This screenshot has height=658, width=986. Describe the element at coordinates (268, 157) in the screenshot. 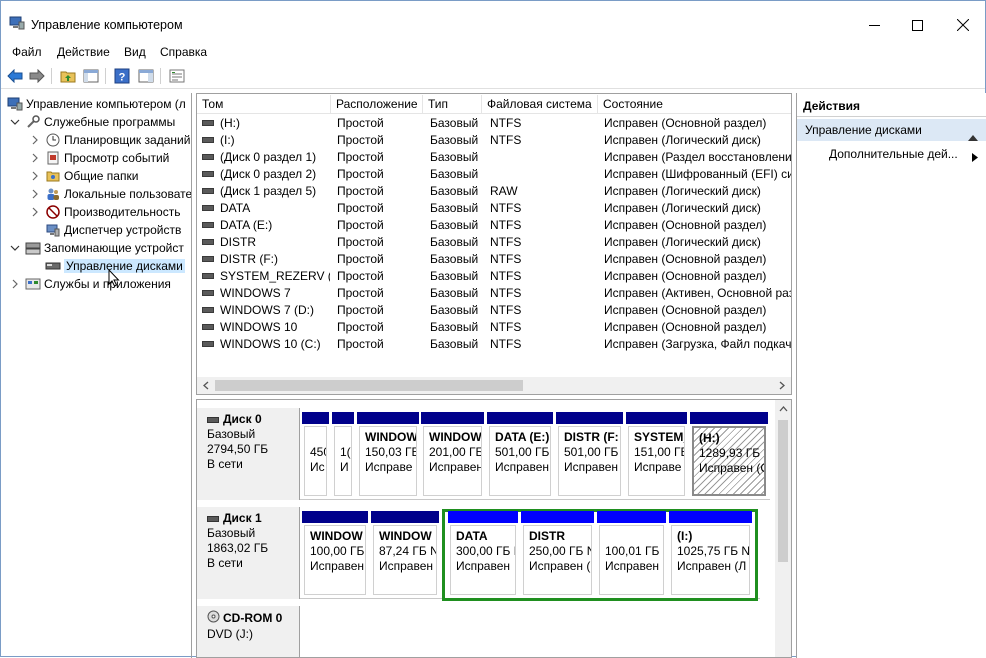

I see `volume-name: (Диск 0 раздел 1)` at that location.